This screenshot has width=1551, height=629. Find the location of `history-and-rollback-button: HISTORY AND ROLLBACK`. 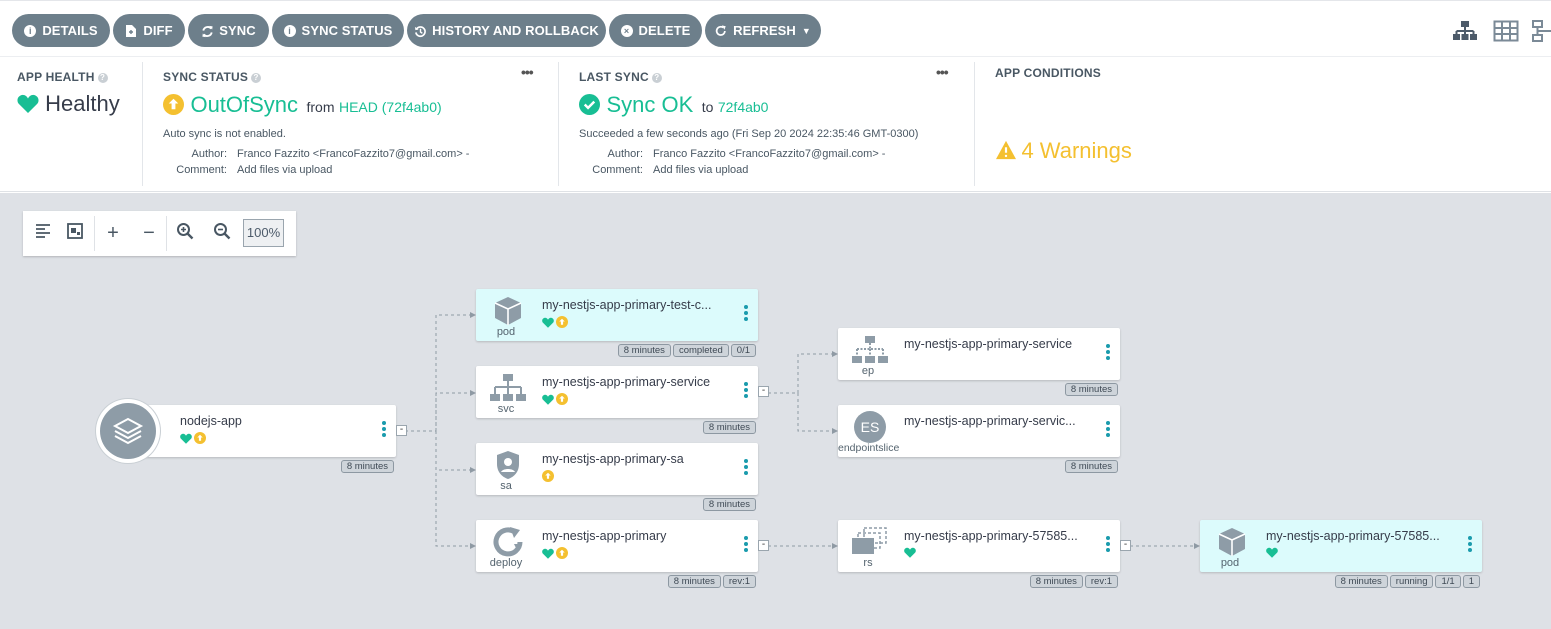

history-and-rollback-button: HISTORY AND ROLLBACK is located at coordinates (506, 30).